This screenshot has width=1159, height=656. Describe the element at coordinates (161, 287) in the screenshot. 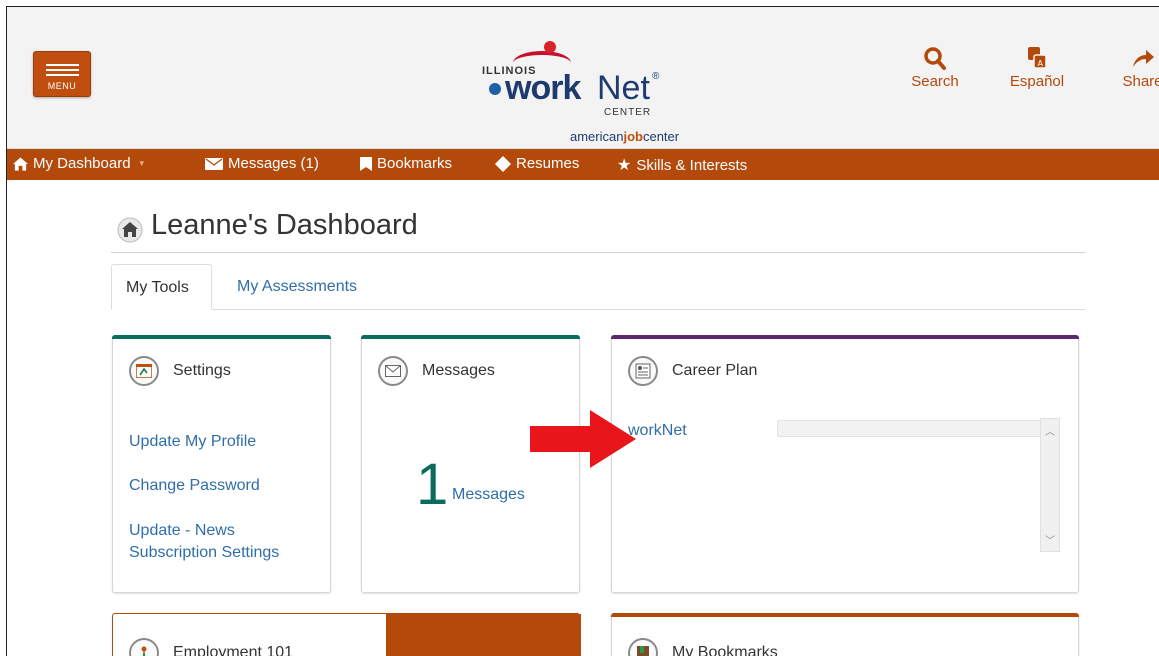

I see `tab-my-tools: My Tools` at that location.